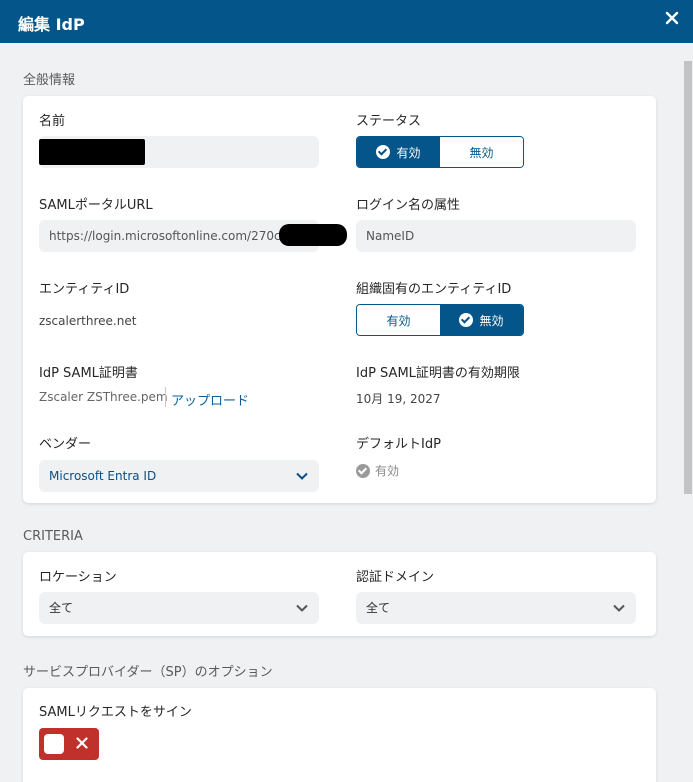 The height and width of the screenshot is (782, 693). I want to click on location-label: ロケーション, so click(78, 577).